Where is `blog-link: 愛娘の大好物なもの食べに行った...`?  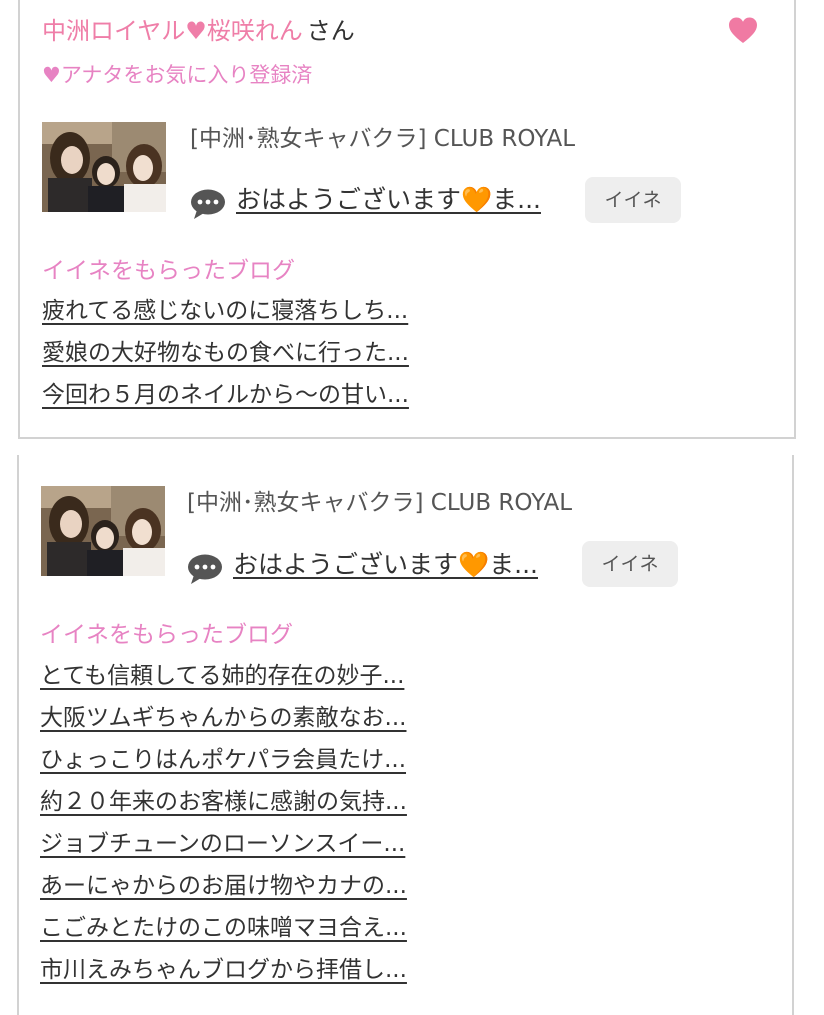
blog-link: 愛娘の大好物なもの食べに行った... is located at coordinates (225, 356).